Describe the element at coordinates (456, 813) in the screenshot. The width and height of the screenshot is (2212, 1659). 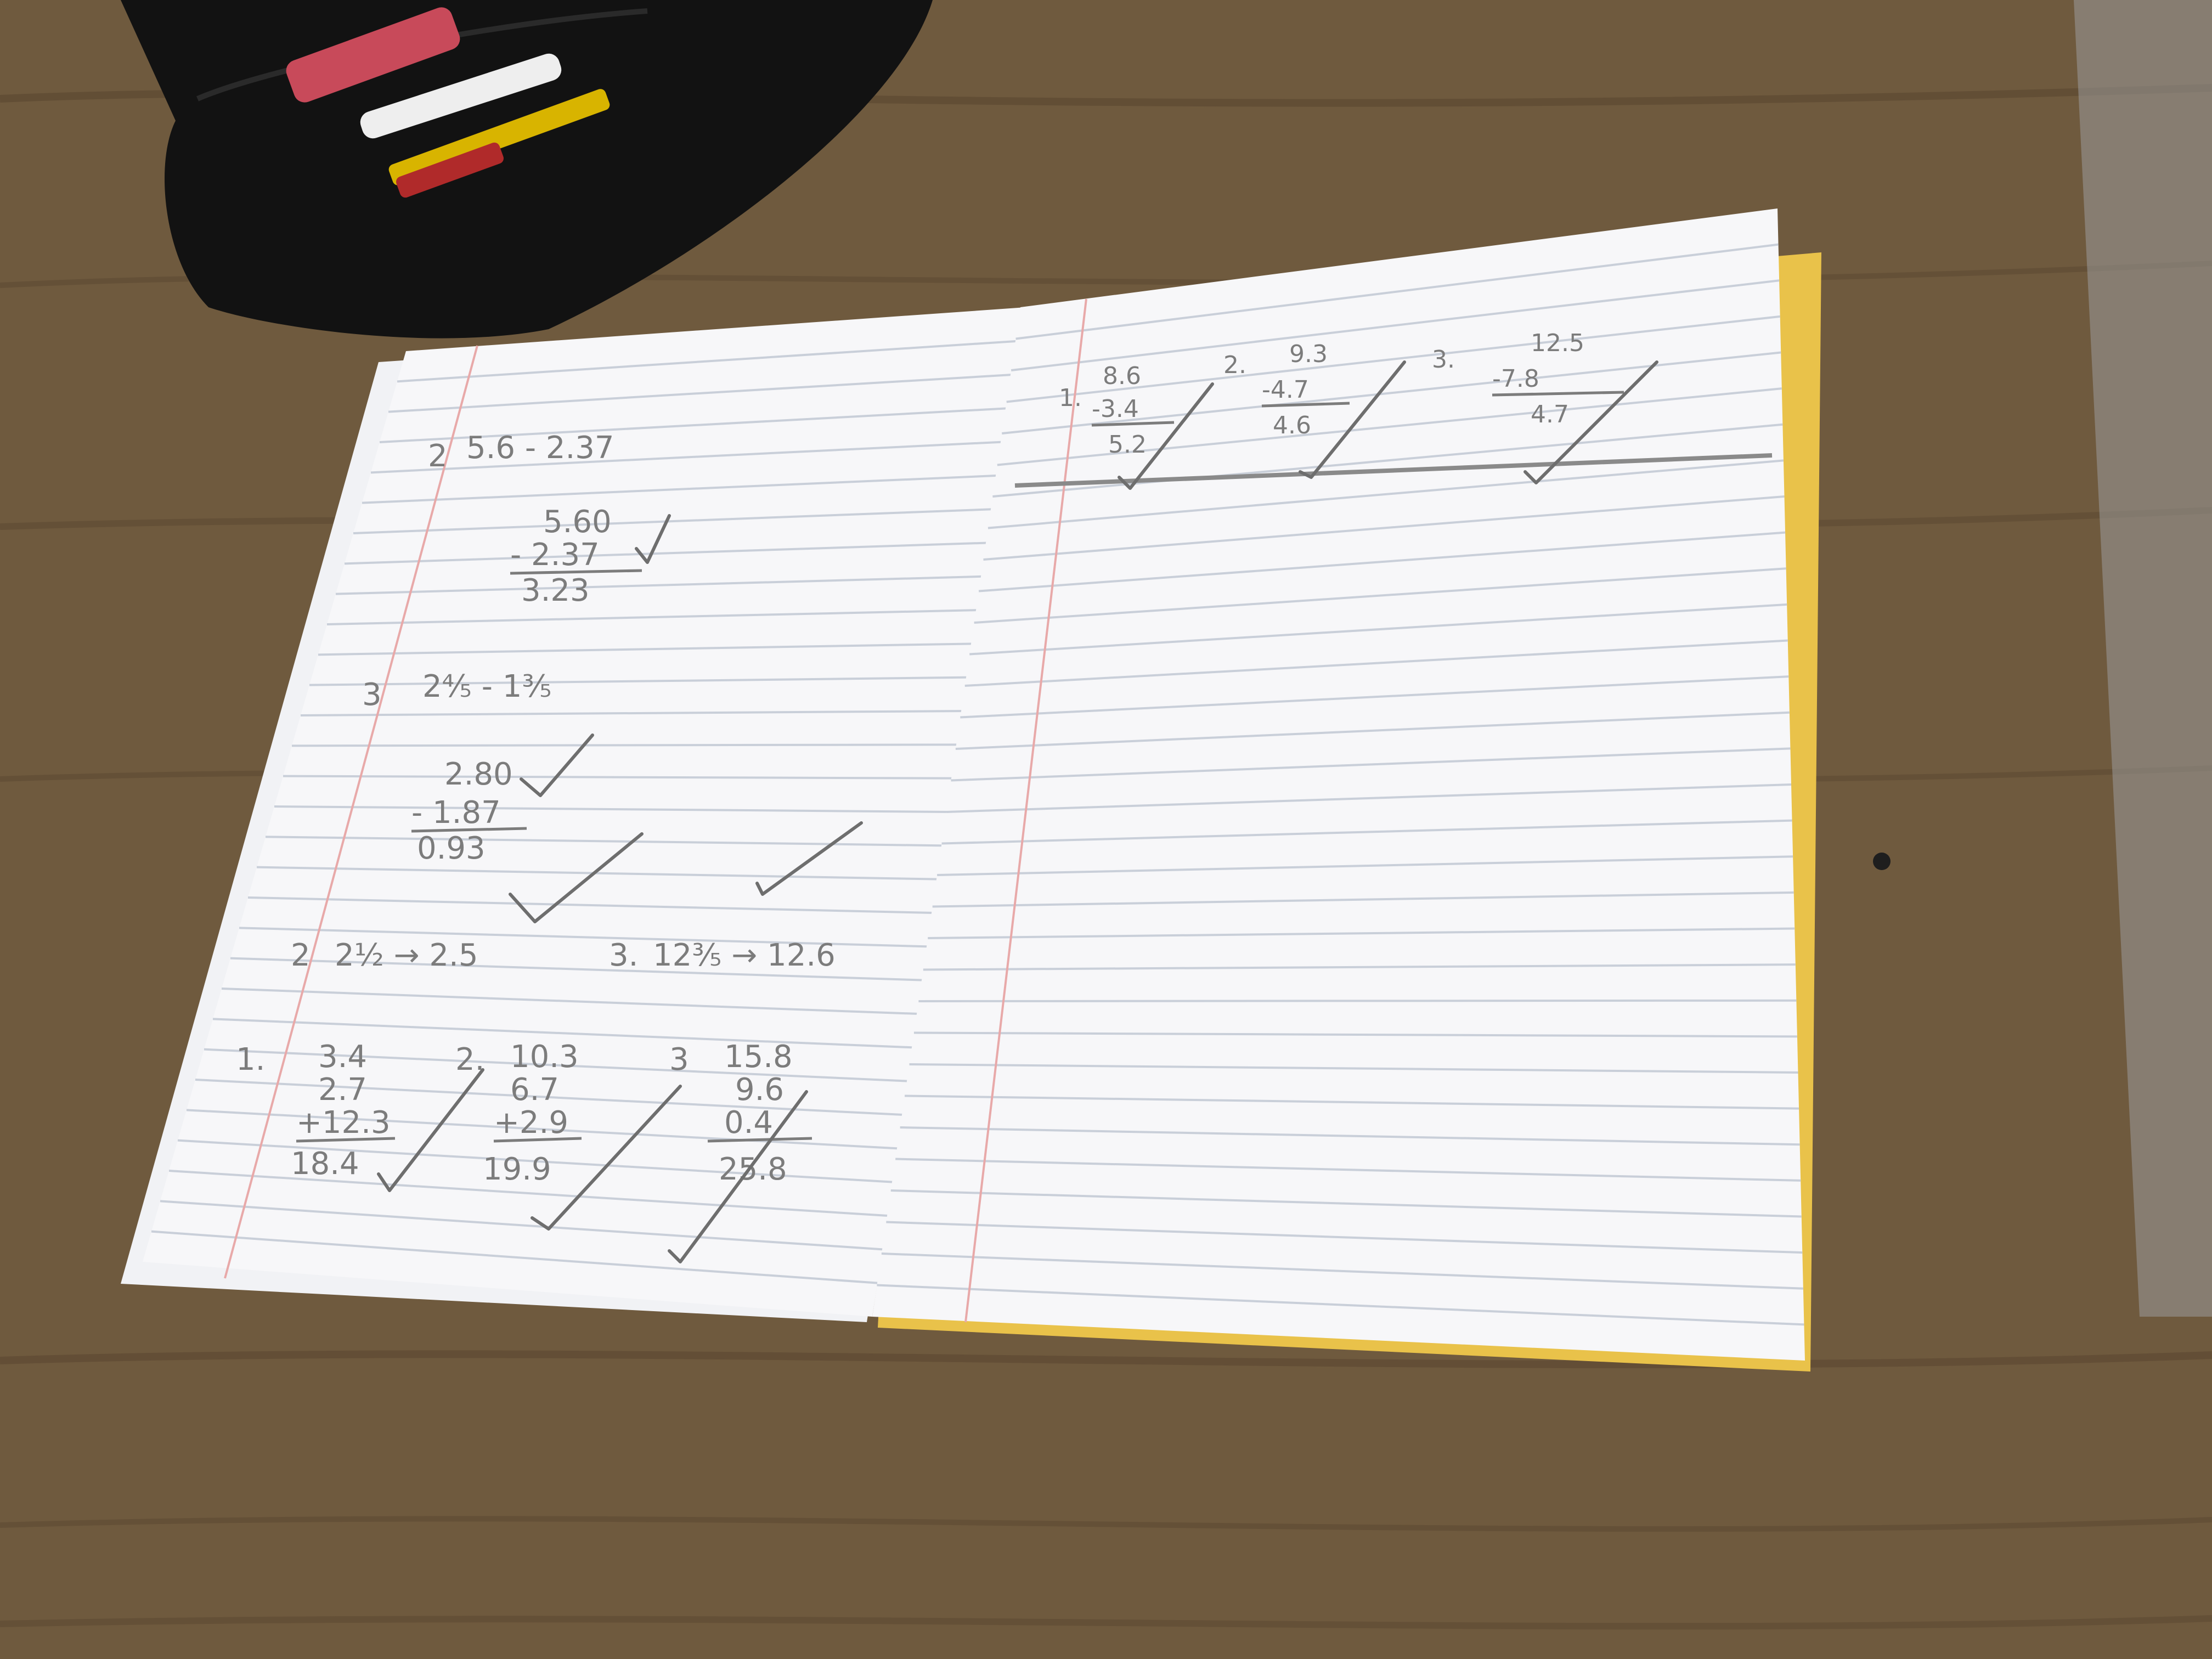
I see `hw-p2-bottom: - 1.87` at that location.